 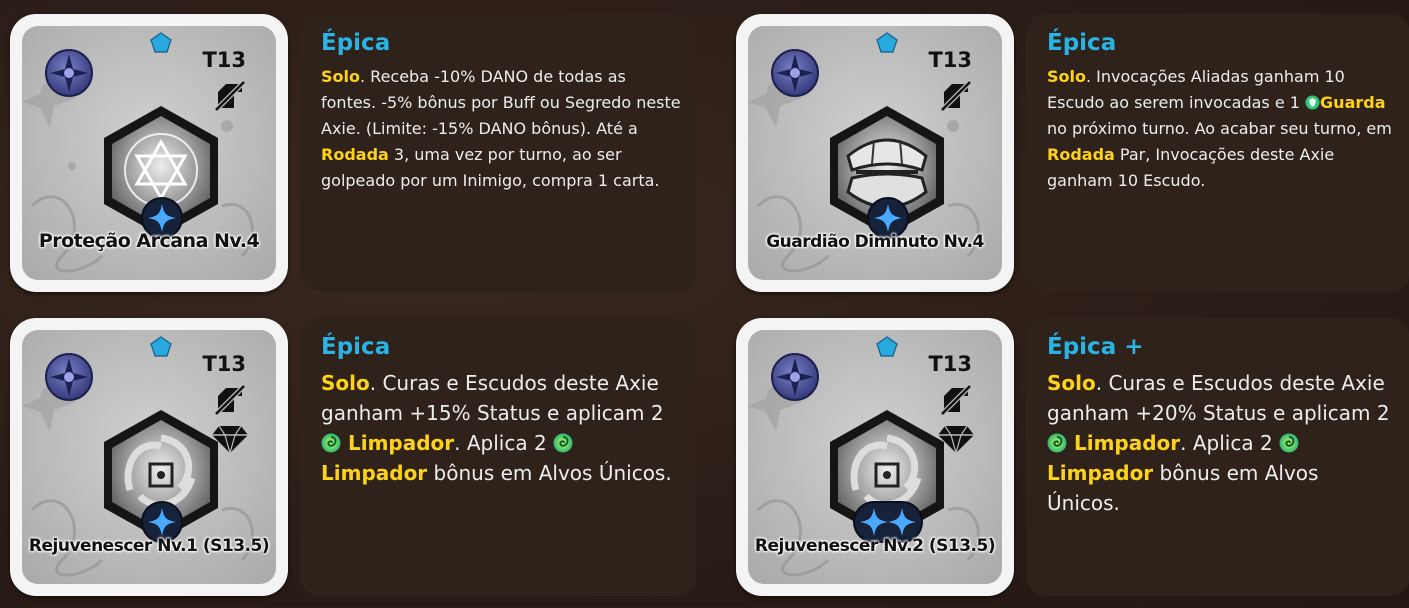 What do you see at coordinates (149, 546) in the screenshot?
I see `card-name: Rejuvenescer Nv.1 (S13.5)` at bounding box center [149, 546].